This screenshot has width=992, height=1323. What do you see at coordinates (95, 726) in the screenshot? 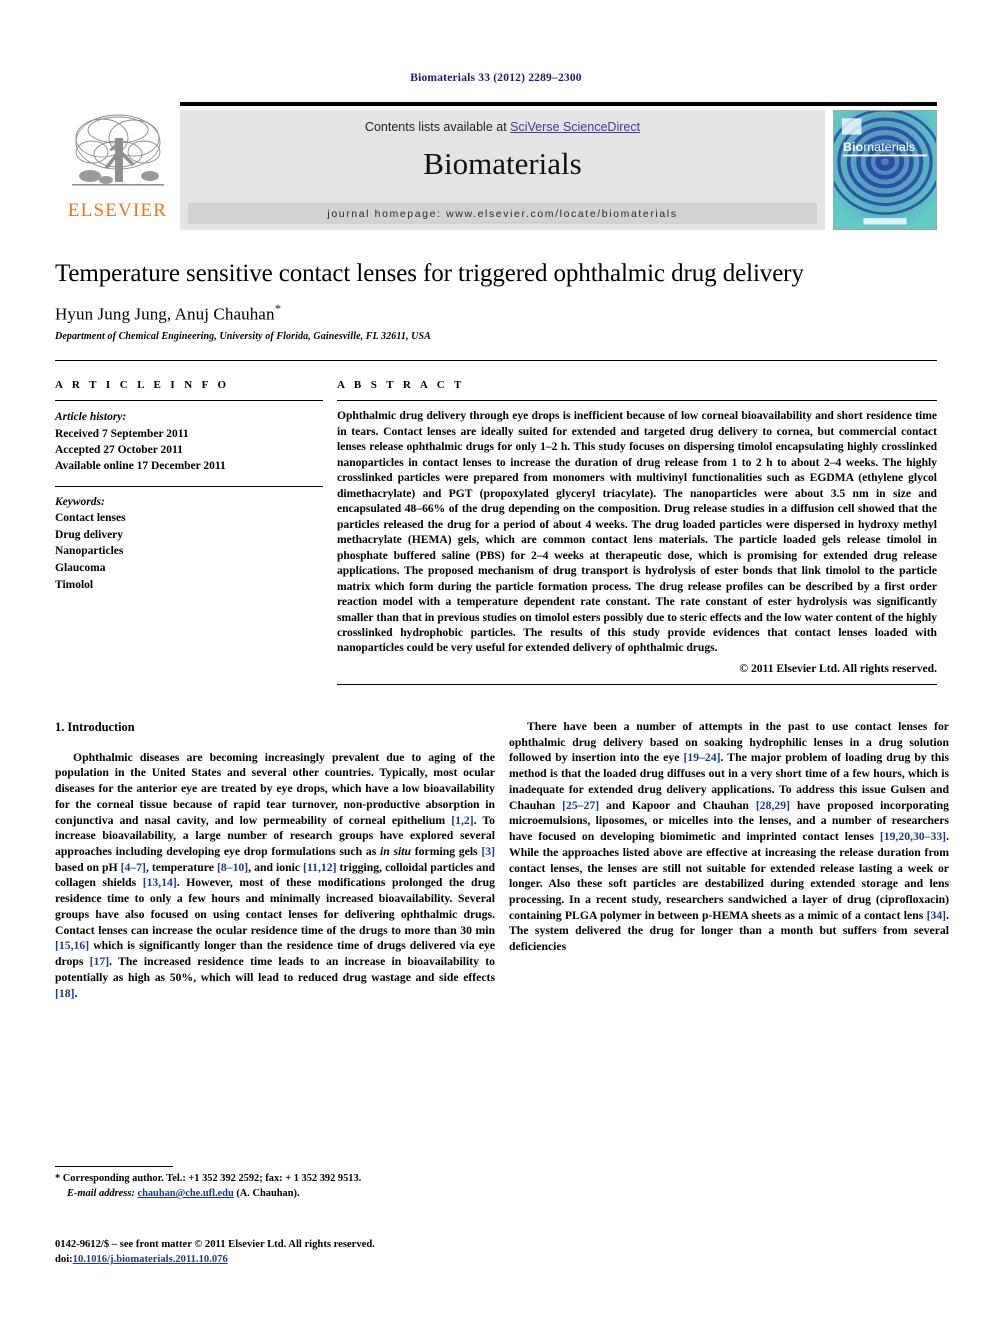
I see `section-heading-introduction: 1. Introduction` at bounding box center [95, 726].